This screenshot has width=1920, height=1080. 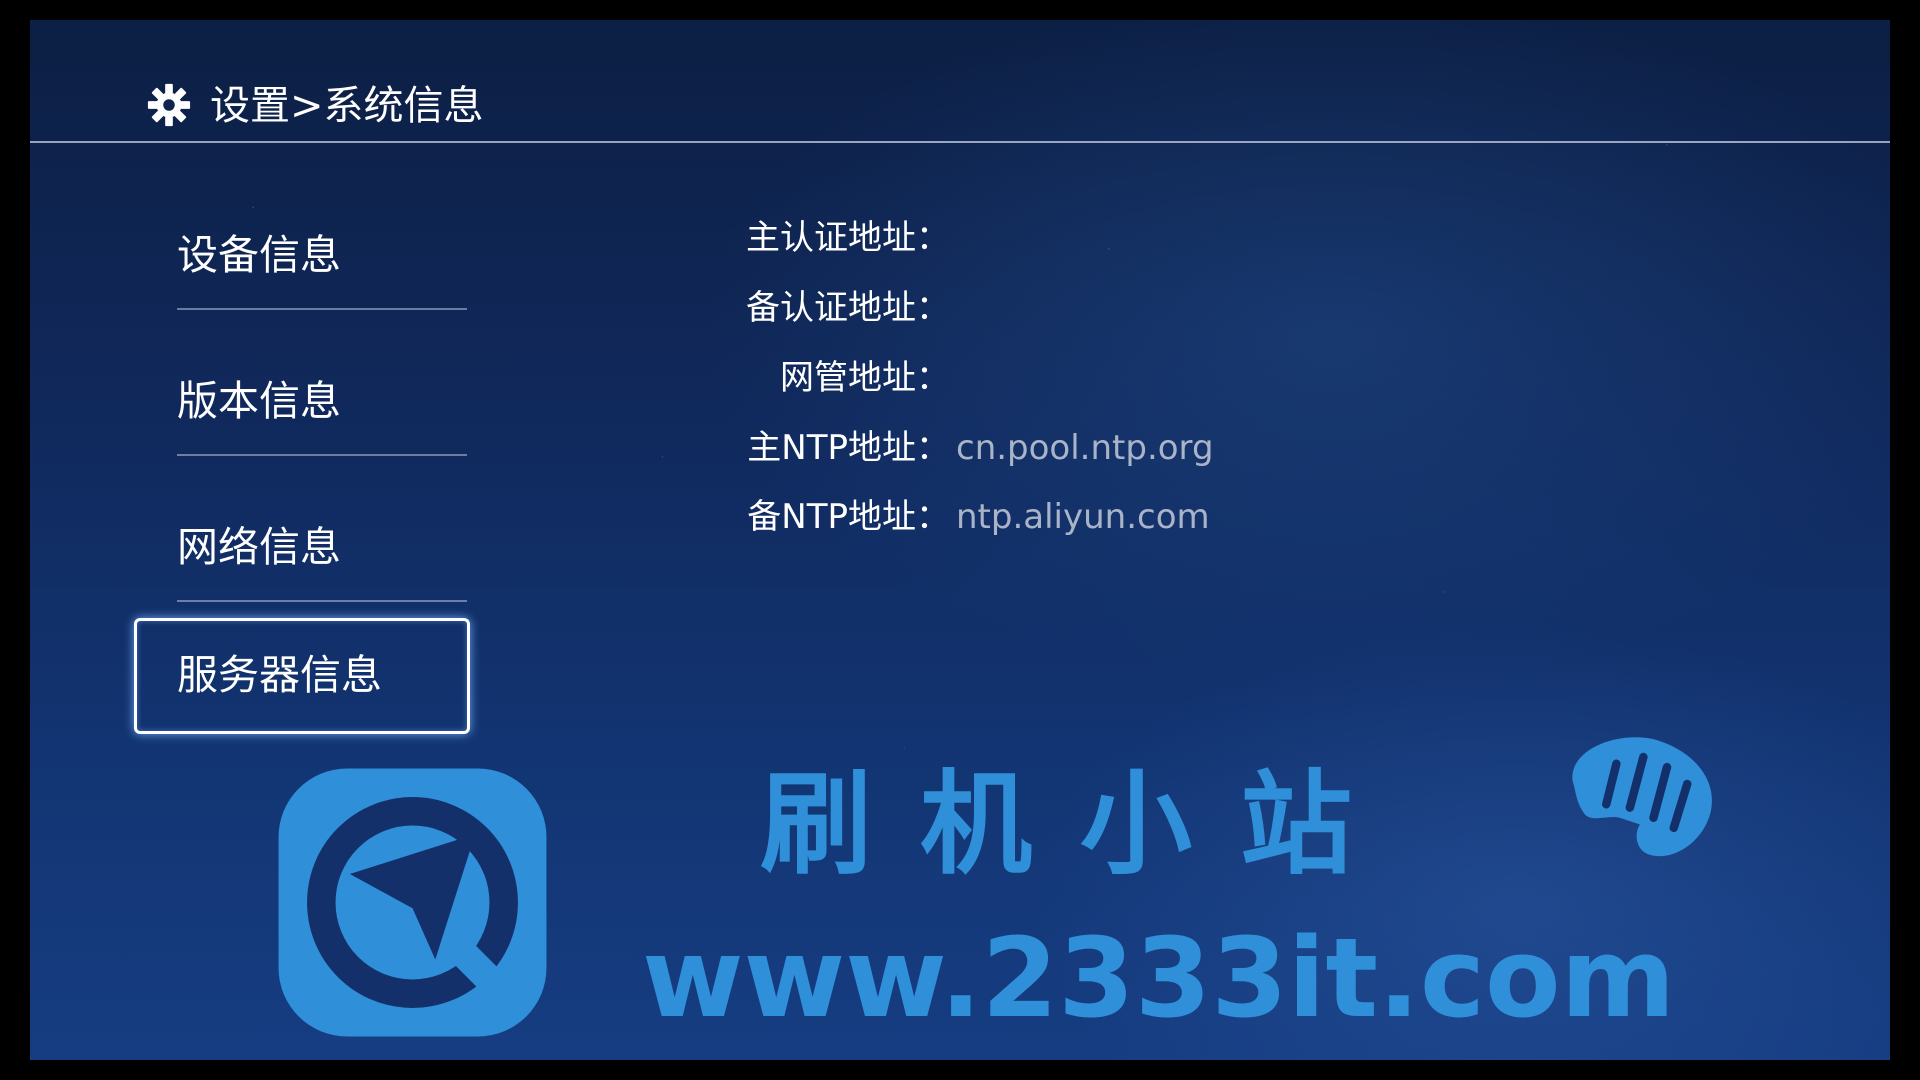 What do you see at coordinates (259, 255) in the screenshot?
I see `sidebar-item-label: 设备信息` at bounding box center [259, 255].